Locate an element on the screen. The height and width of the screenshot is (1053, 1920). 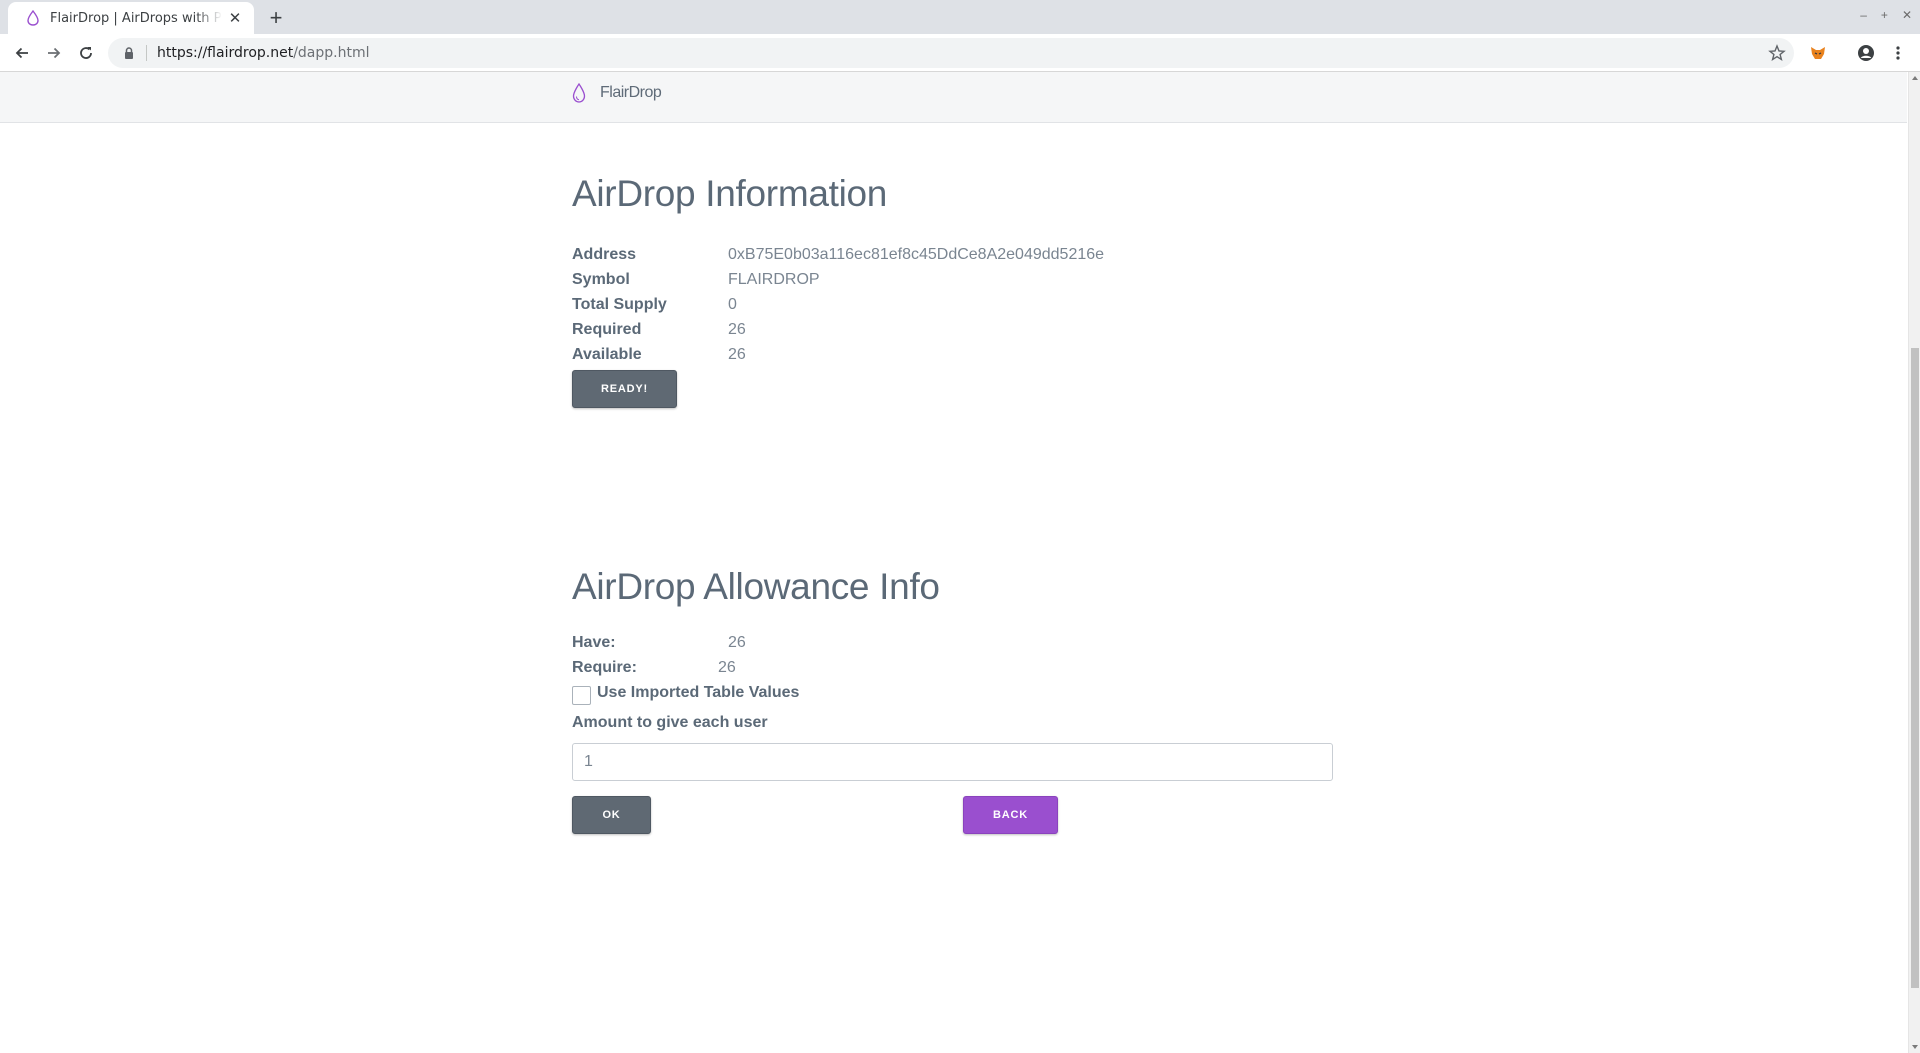
require-value: 26 is located at coordinates (727, 667).